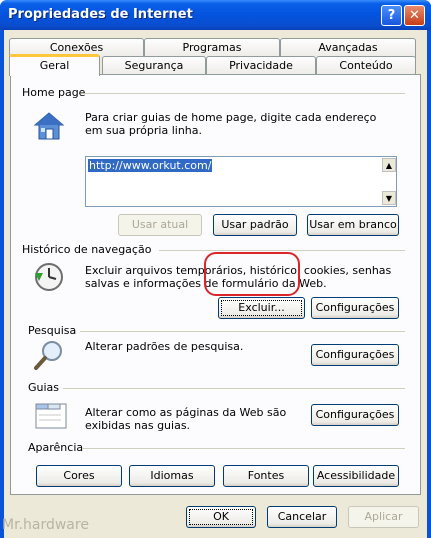 Image resolution: width=431 pixels, height=538 pixels. I want to click on watermark: Mr.hardware, so click(45, 525).